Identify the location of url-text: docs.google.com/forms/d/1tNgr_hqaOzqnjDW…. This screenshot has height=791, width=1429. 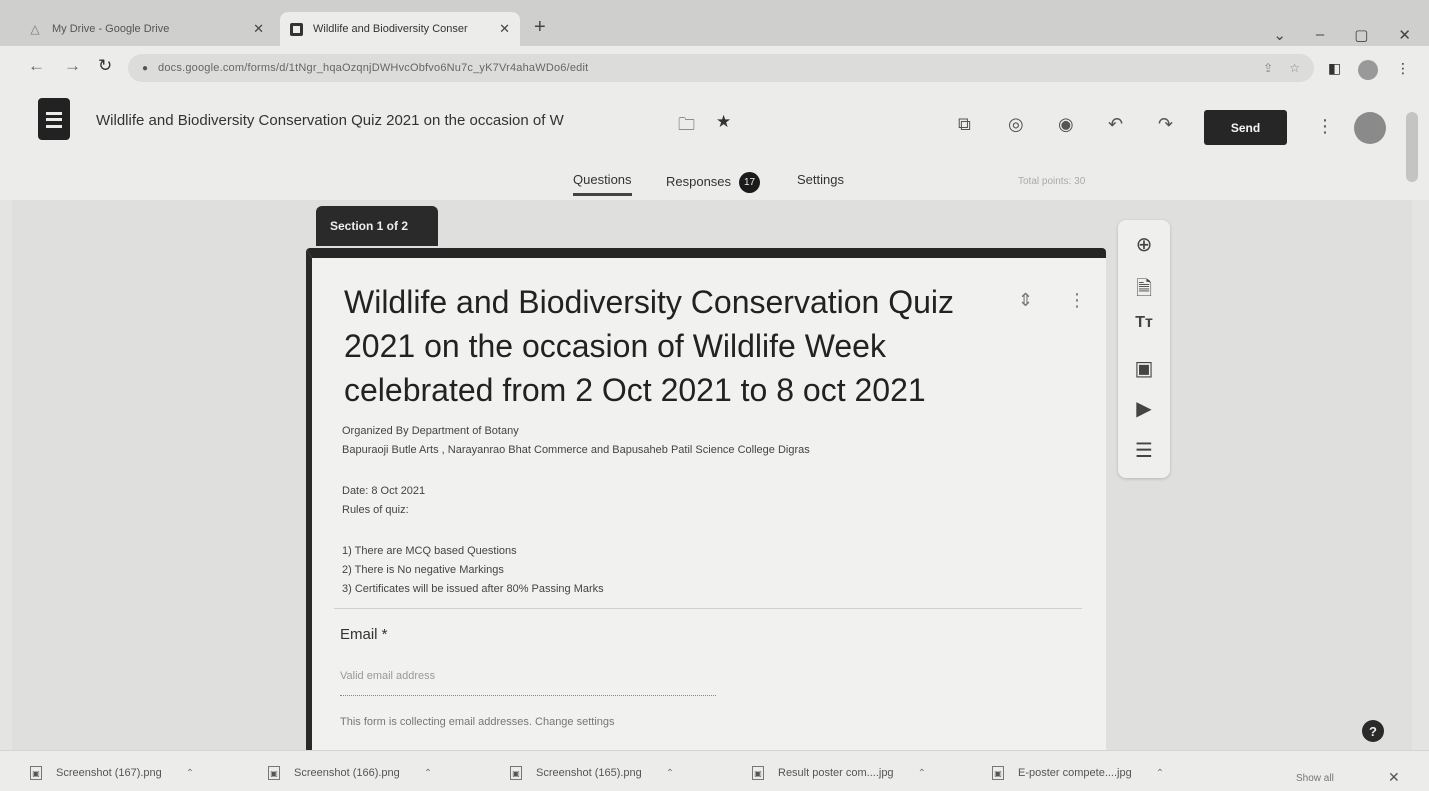
(373, 68).